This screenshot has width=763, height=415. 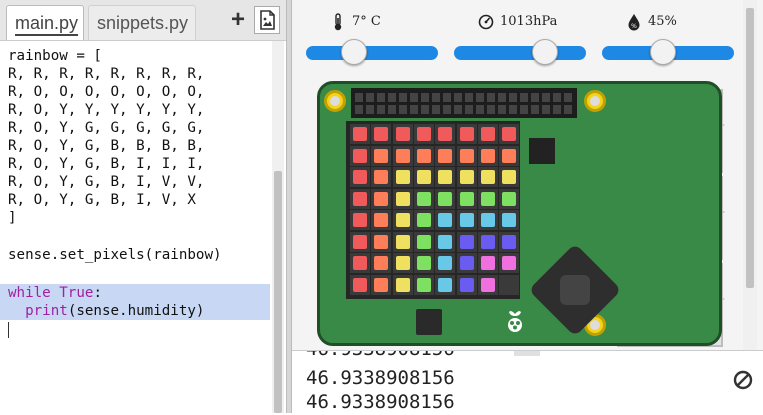 I want to click on while-colon: :, so click(x=97, y=293).